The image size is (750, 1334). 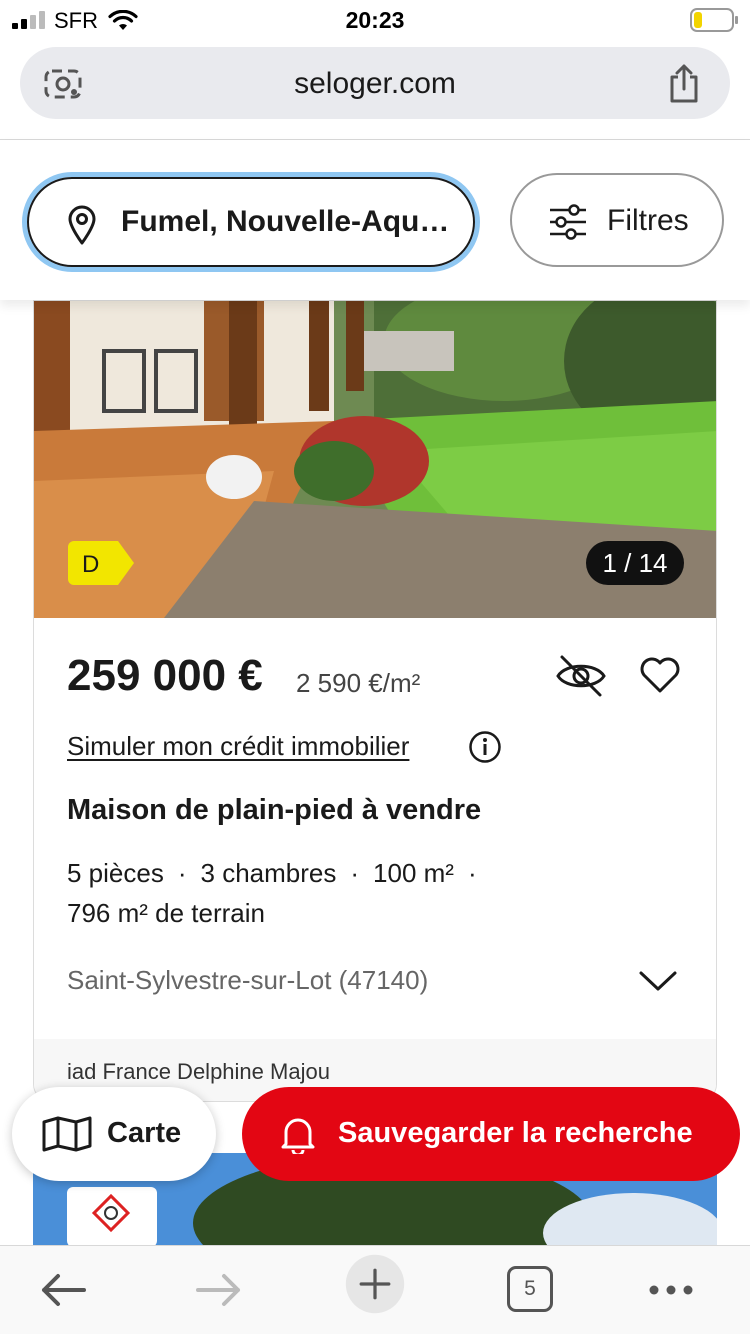 What do you see at coordinates (671, 1290) in the screenshot?
I see `more-options-icon` at bounding box center [671, 1290].